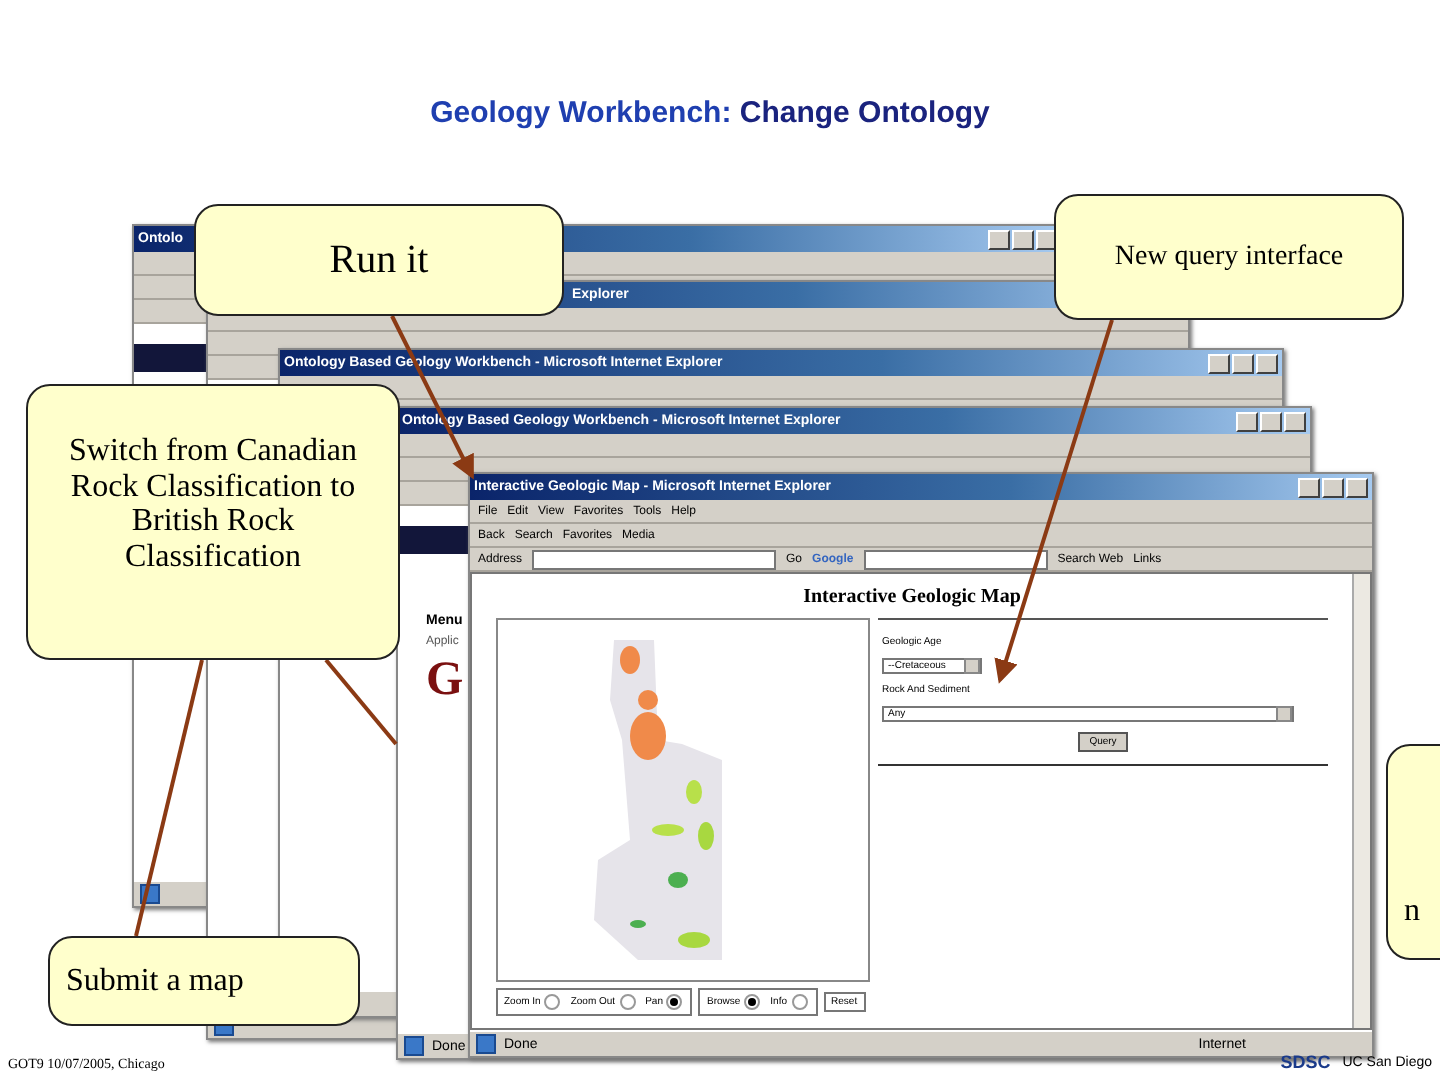 The width and height of the screenshot is (1440, 1080). Describe the element at coordinates (379, 260) in the screenshot. I see `callout-text: Run it` at that location.